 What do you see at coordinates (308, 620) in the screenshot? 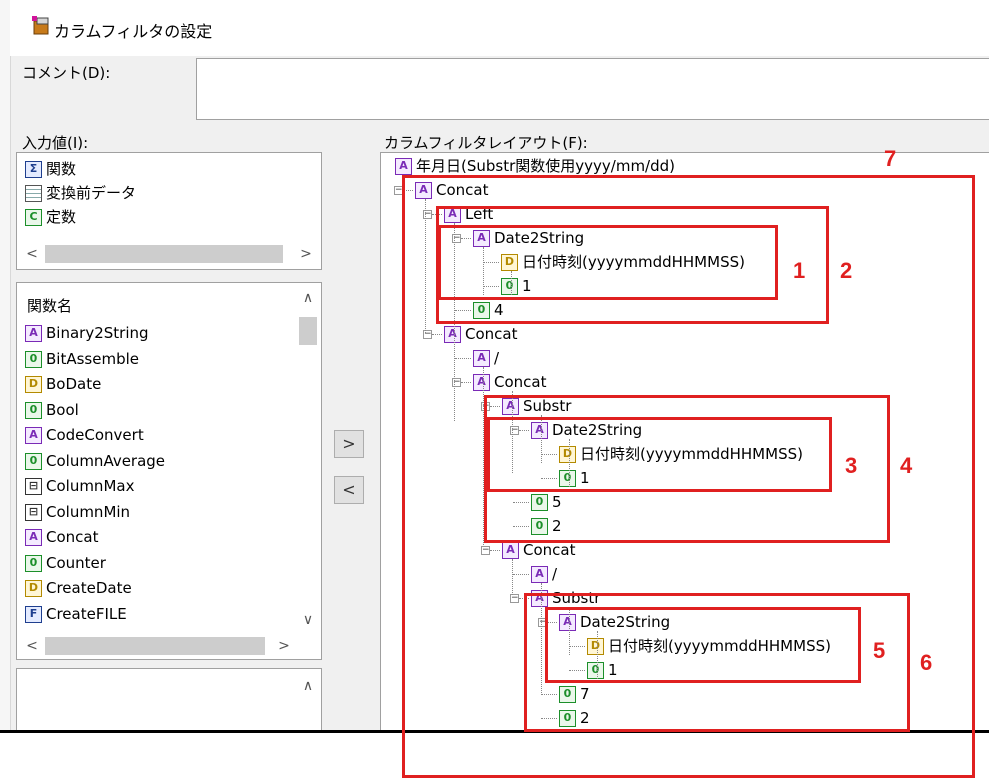
I see `scroll-down-arrow: ∨` at bounding box center [308, 620].